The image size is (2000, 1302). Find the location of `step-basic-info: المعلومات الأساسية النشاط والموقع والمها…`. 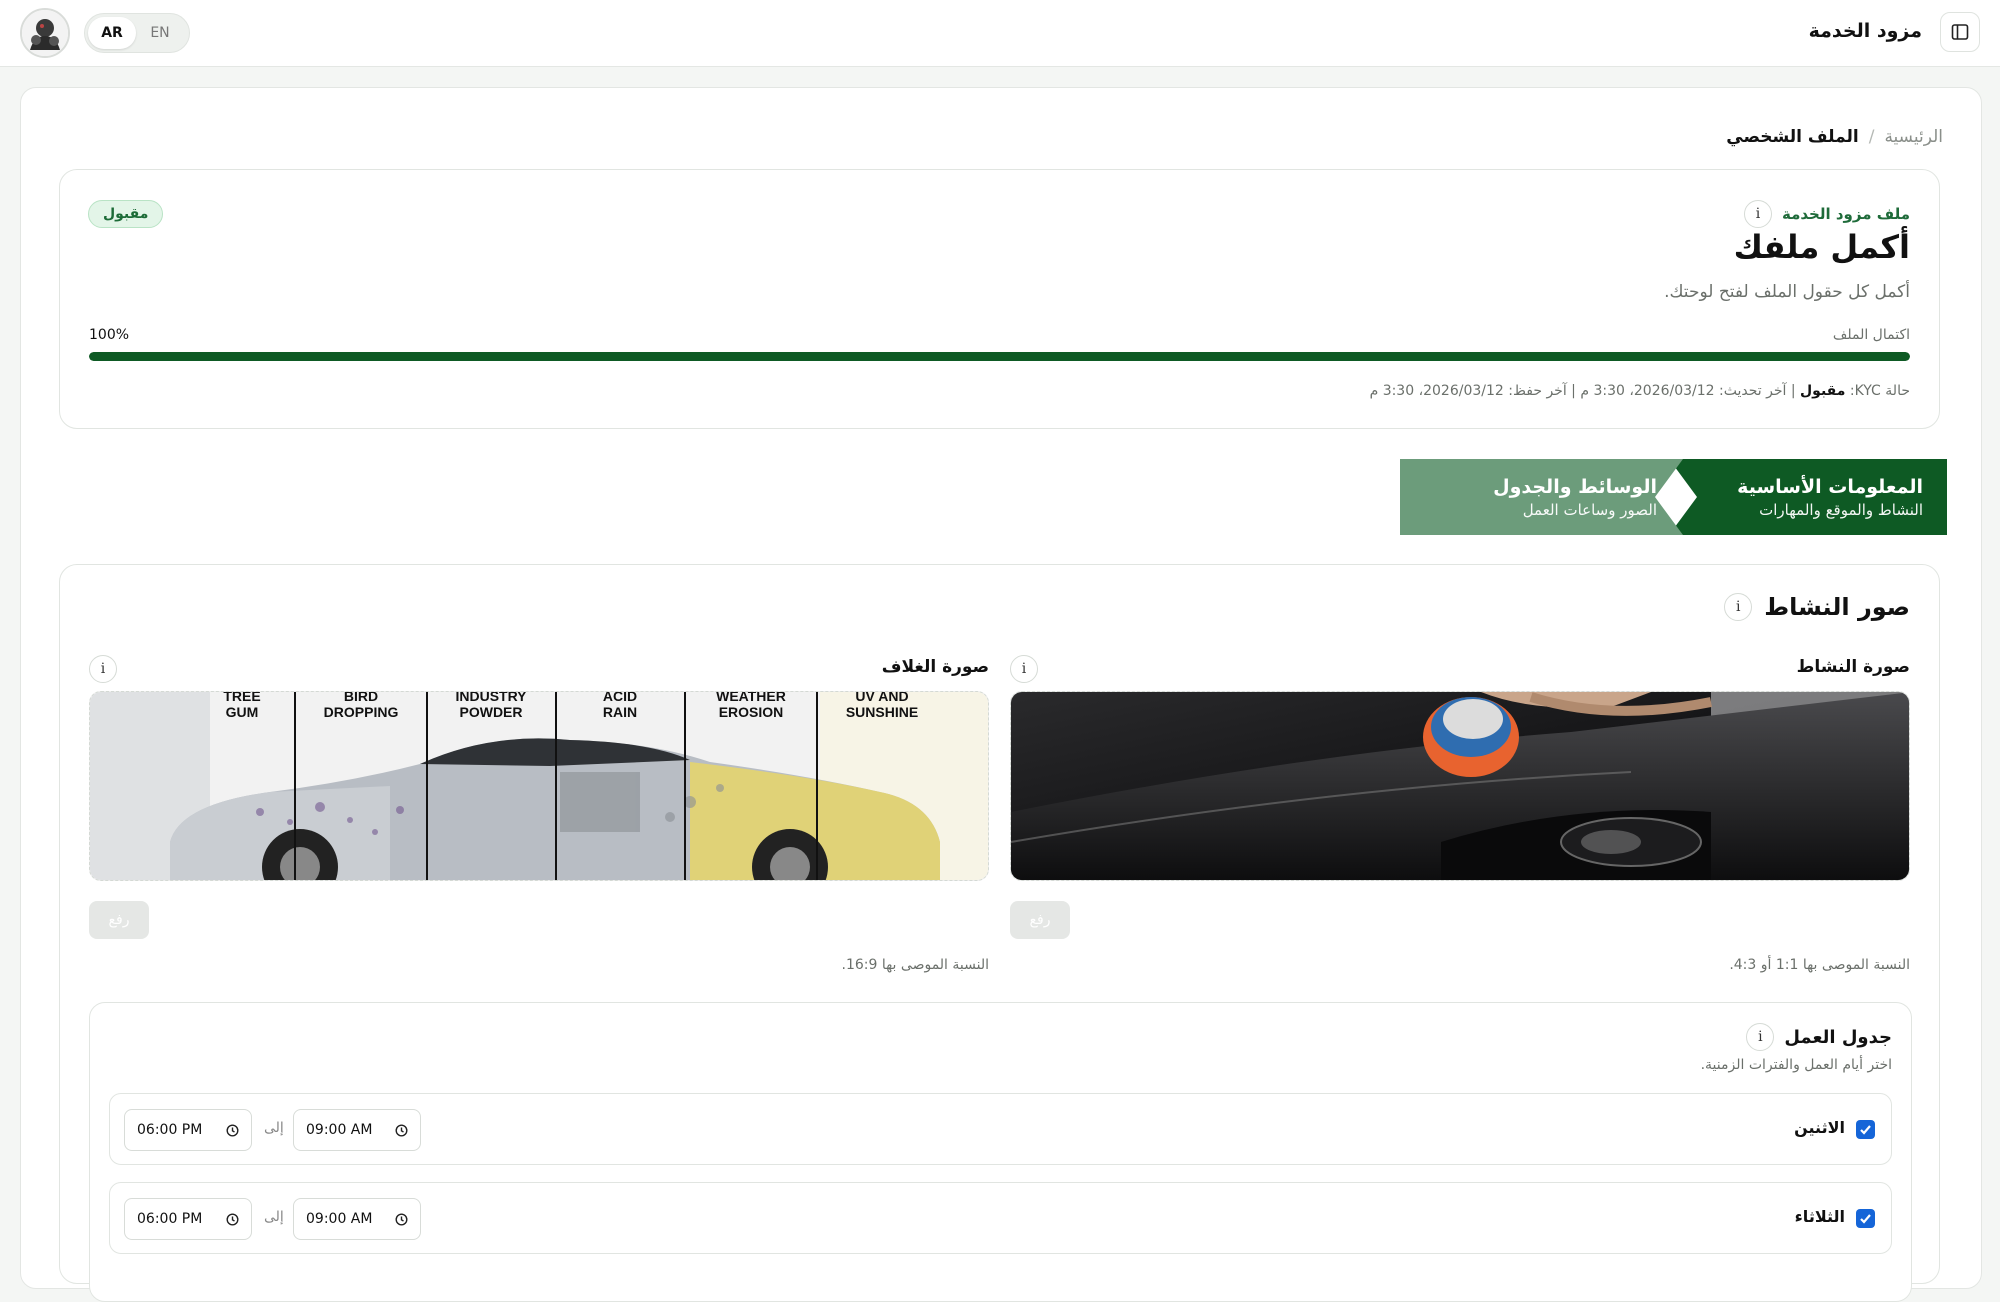

step-basic-info: المعلومات الأساسية النشاط والموقع والمها… is located at coordinates (1808, 497).